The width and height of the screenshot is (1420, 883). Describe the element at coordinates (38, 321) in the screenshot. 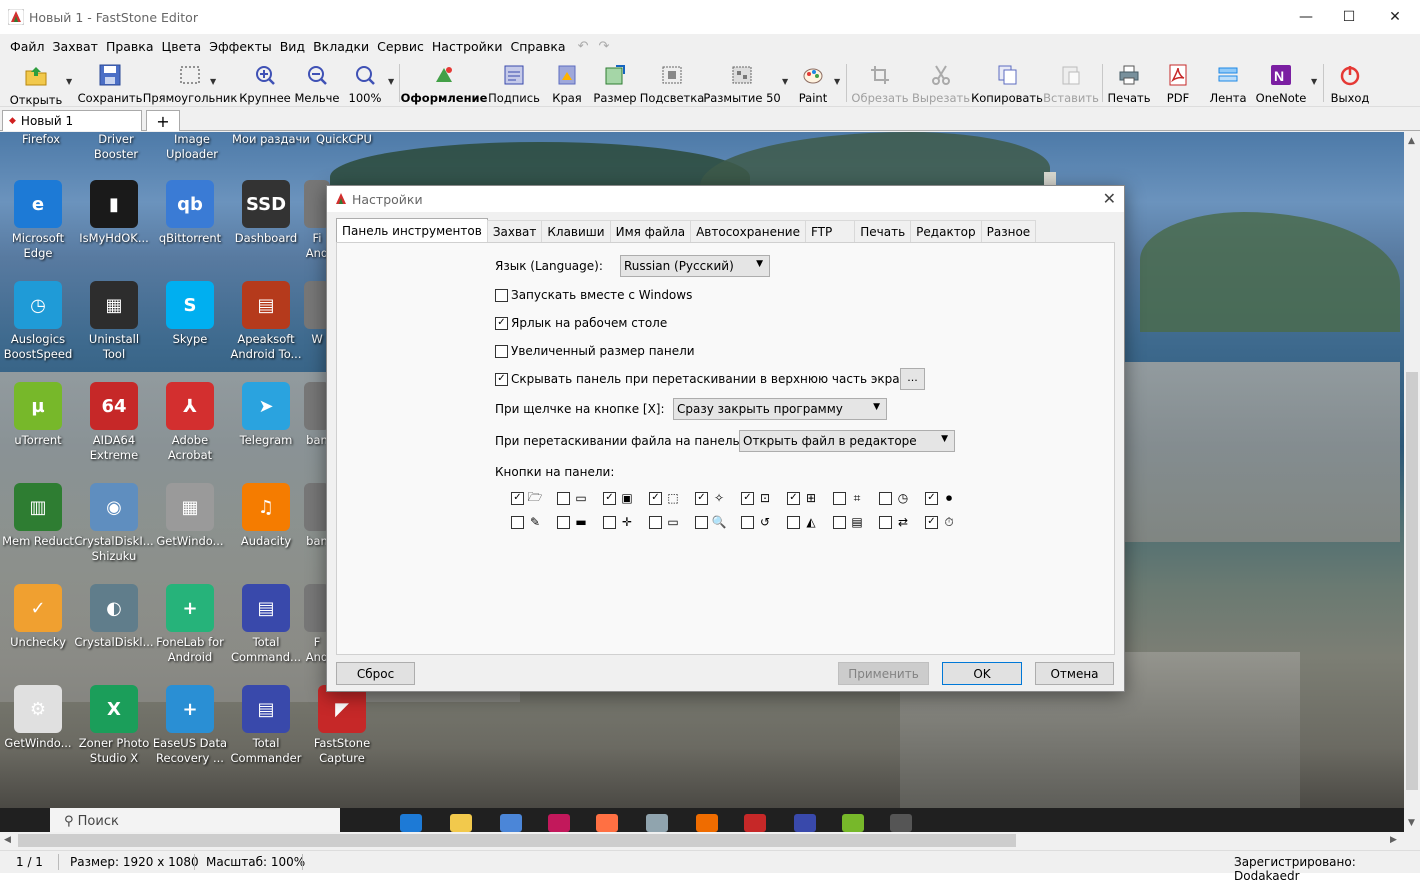

I see `desktop-icon: ◷ Auslogics BoostSpeed` at that location.